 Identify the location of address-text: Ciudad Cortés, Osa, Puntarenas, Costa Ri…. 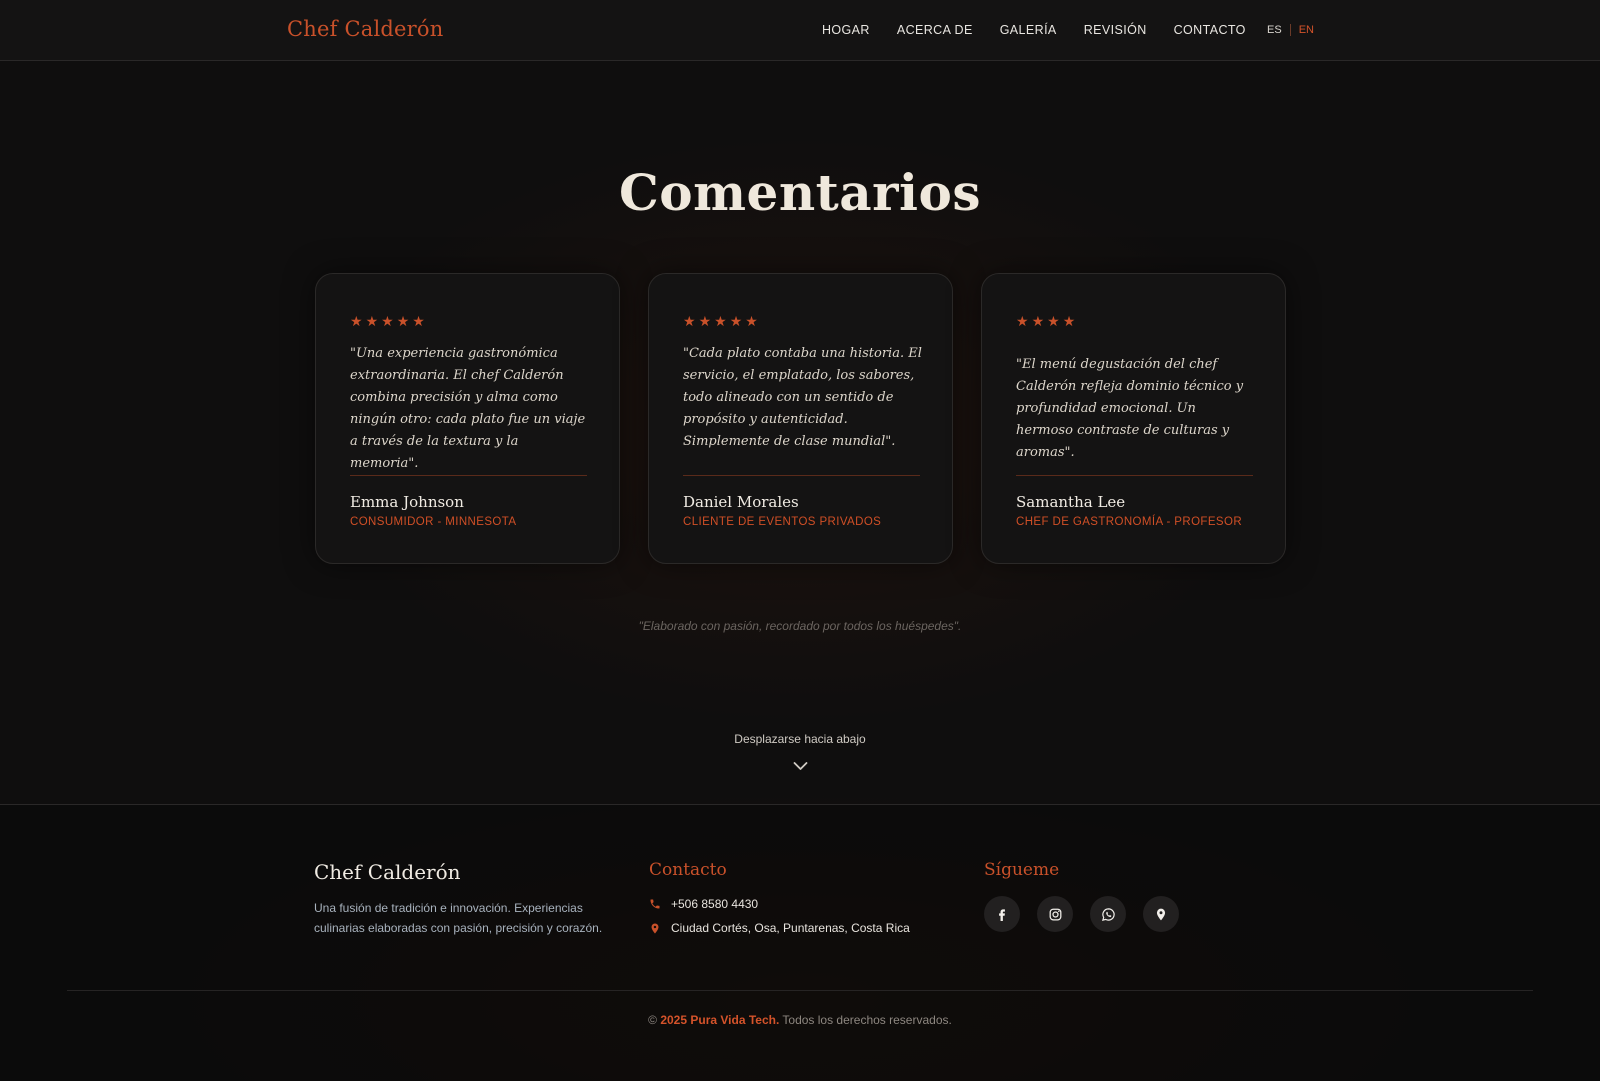
(790, 928).